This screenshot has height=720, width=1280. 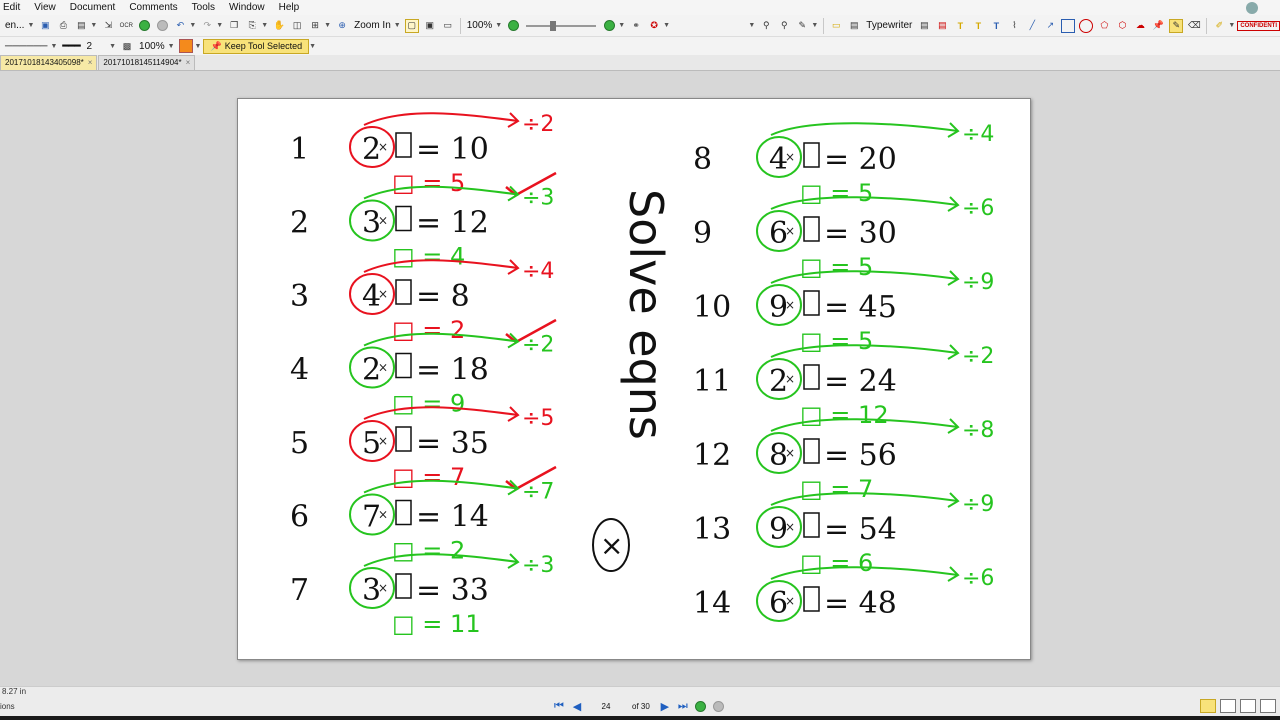 What do you see at coordinates (93, 7) in the screenshot?
I see `menu-document: Document` at bounding box center [93, 7].